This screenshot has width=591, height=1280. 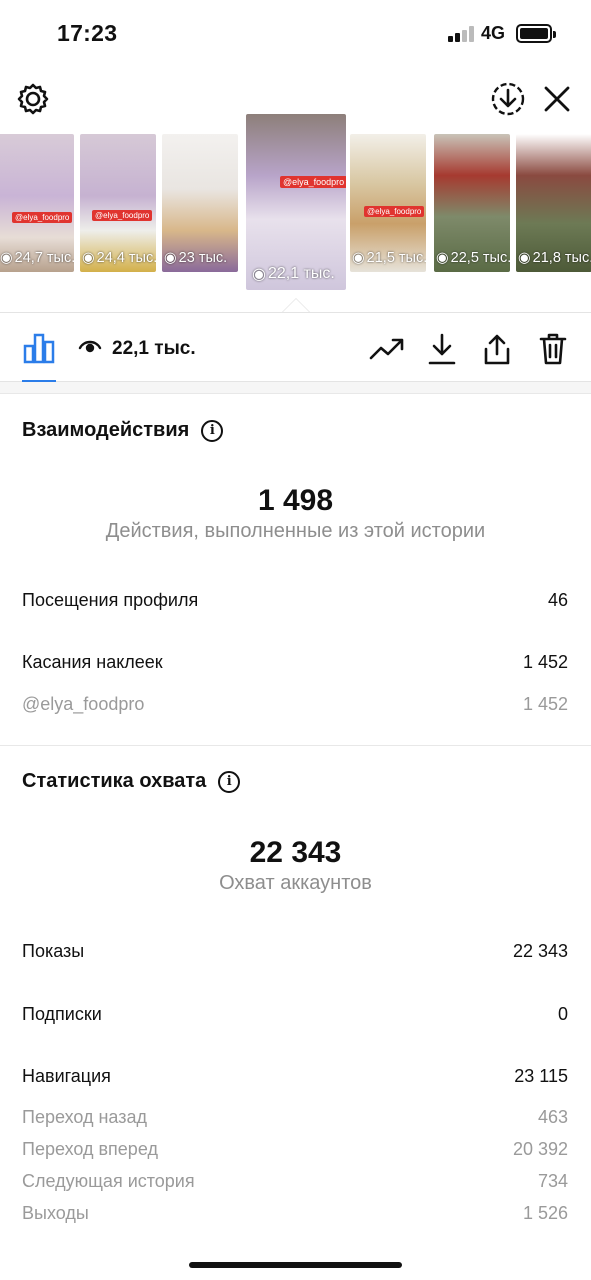 I want to click on stat-value: 23 115, so click(x=541, y=1076).